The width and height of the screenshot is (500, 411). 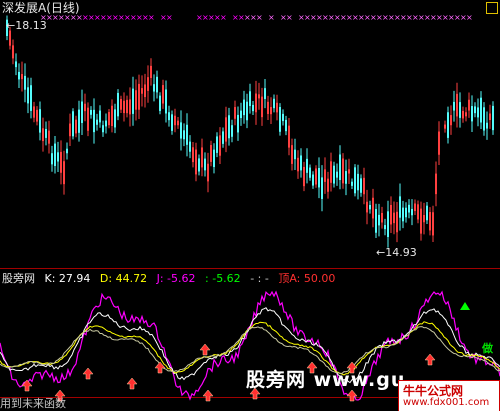 What do you see at coordinates (396, 252) in the screenshot?
I see `price-low-label: ←14.93` at bounding box center [396, 252].